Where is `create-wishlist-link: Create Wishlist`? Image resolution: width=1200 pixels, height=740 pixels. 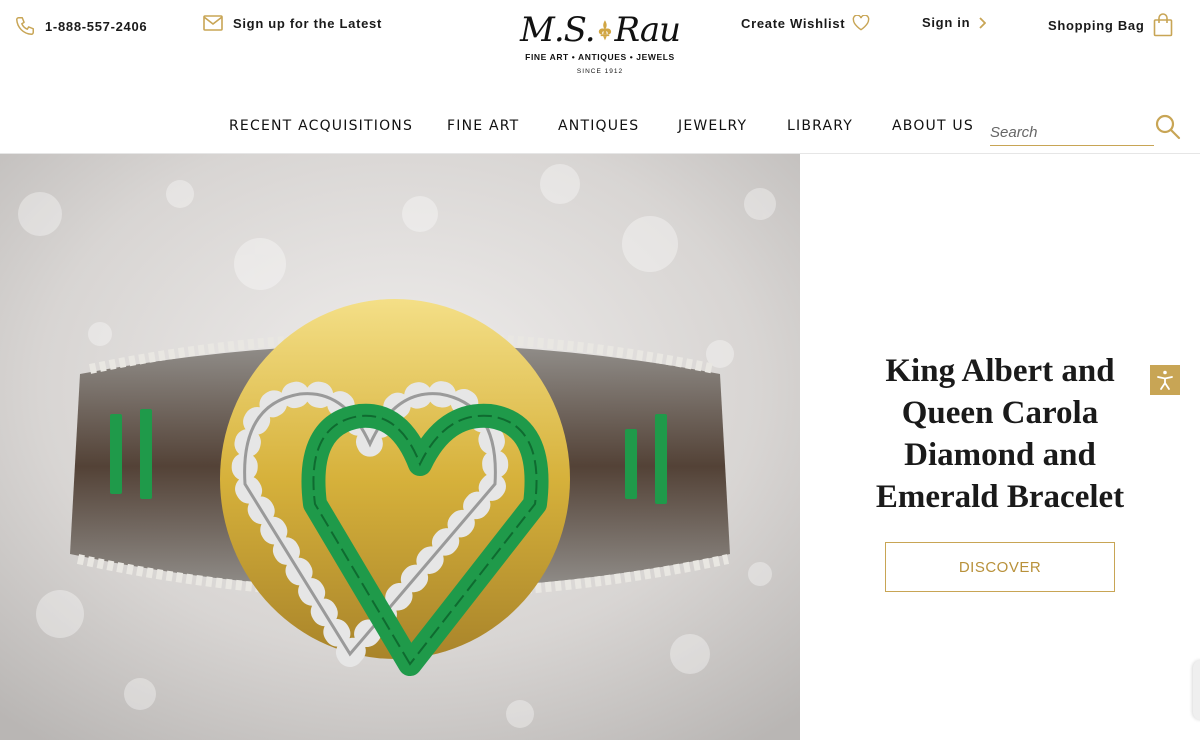 create-wishlist-link: Create Wishlist is located at coordinates (805, 23).